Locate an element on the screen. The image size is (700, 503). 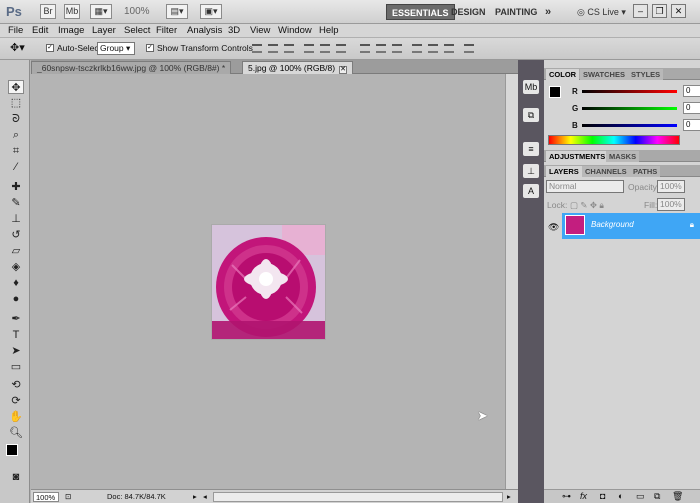
path-selection-tool-icon: ➤ is located at coordinates (16, 351).